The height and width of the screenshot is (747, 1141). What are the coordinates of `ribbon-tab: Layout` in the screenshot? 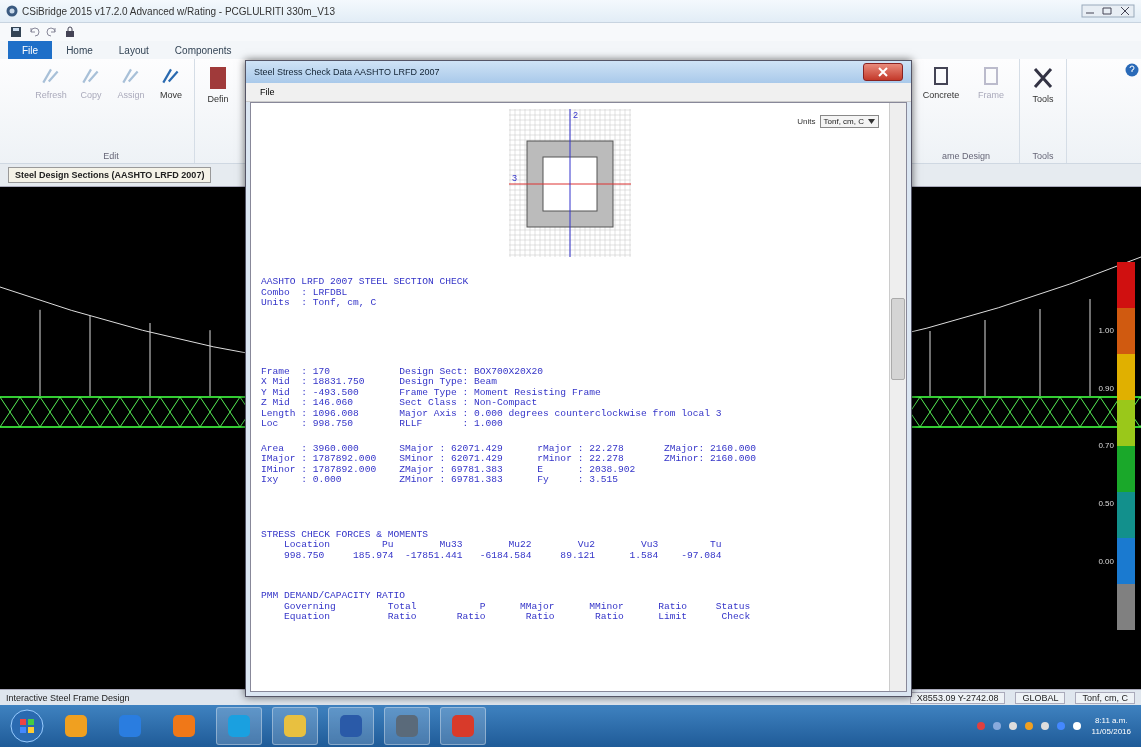 It's located at (133, 50).